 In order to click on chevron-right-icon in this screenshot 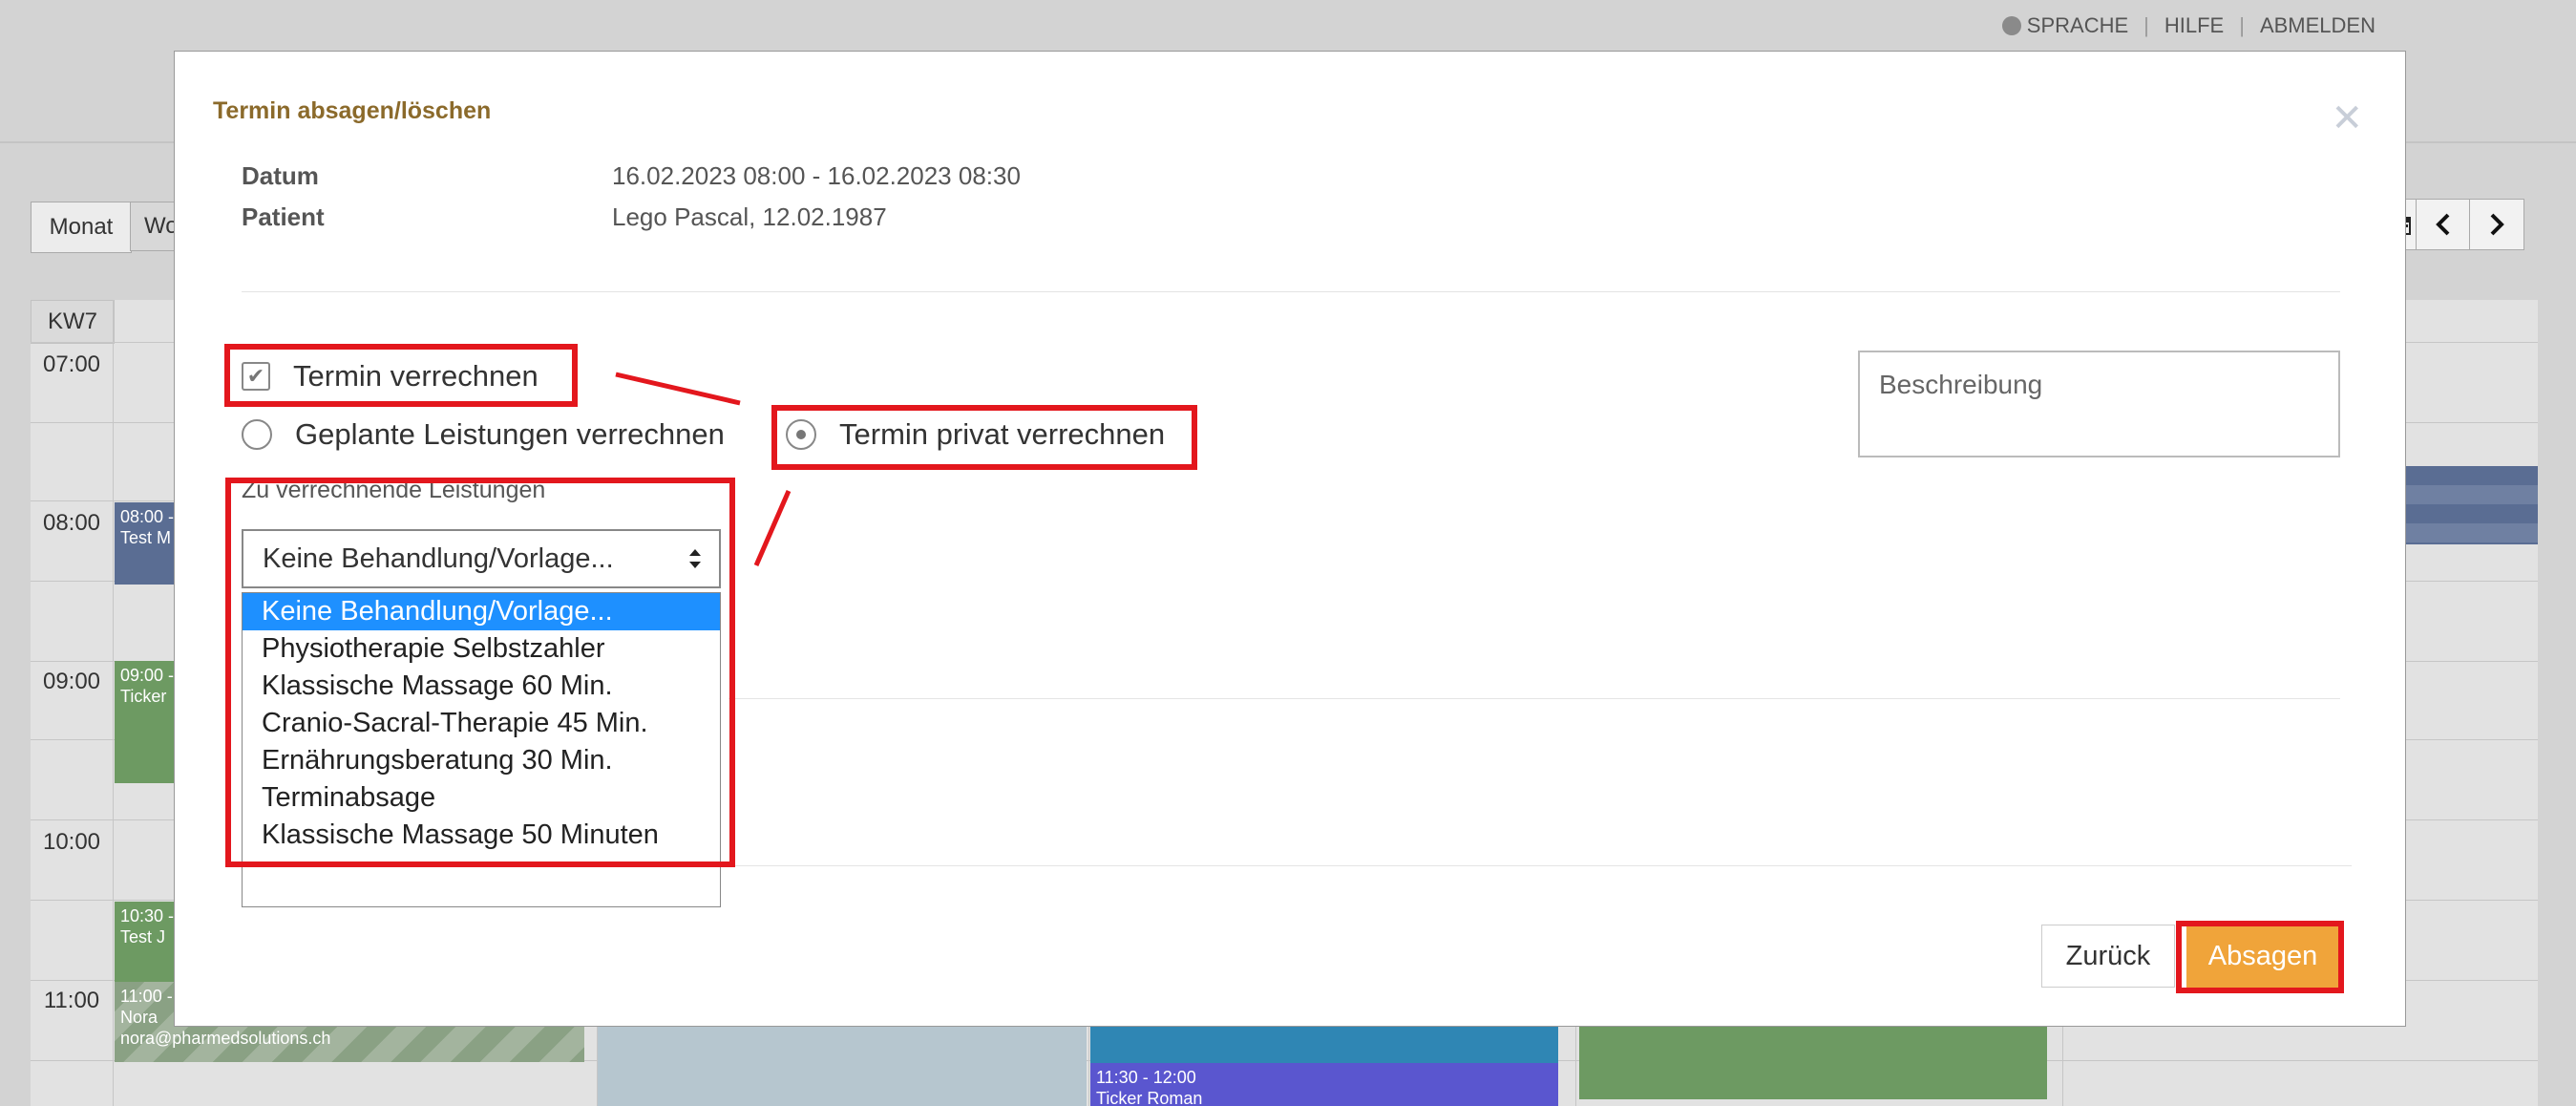, I will do `click(2497, 224)`.